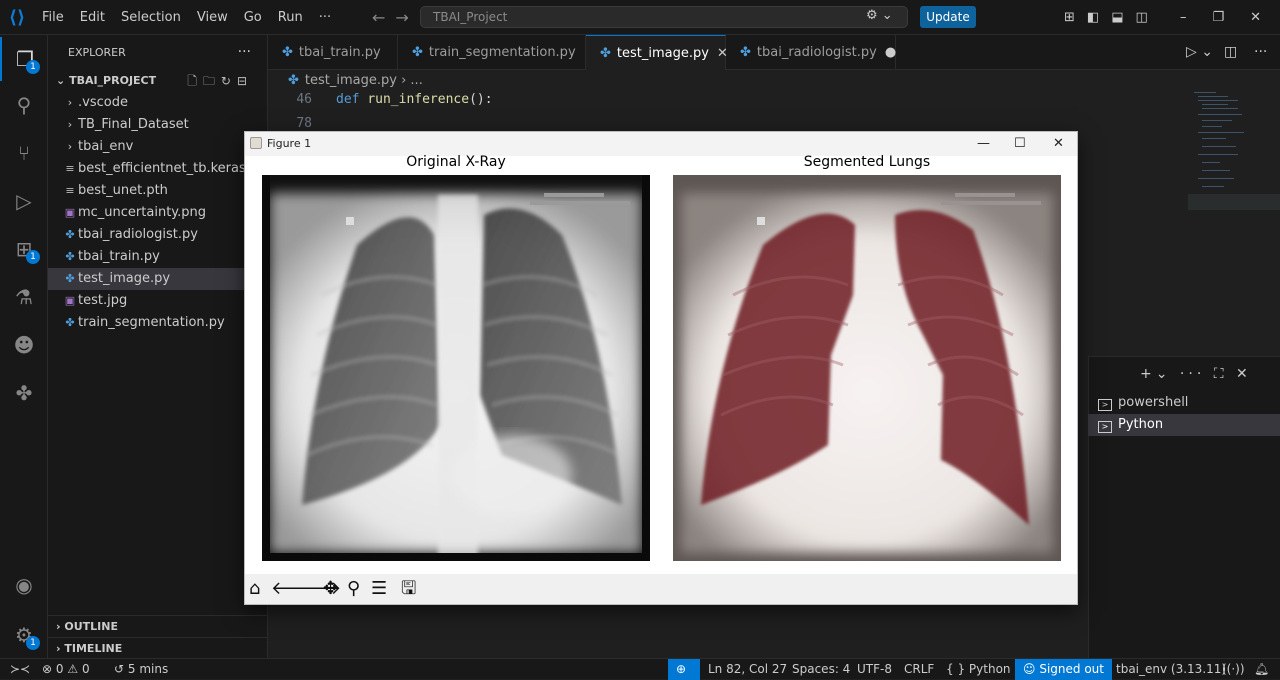 The height and width of the screenshot is (680, 1280). What do you see at coordinates (1171, 669) in the screenshot?
I see `python-env-status: tbai_env (3.13.11)` at bounding box center [1171, 669].